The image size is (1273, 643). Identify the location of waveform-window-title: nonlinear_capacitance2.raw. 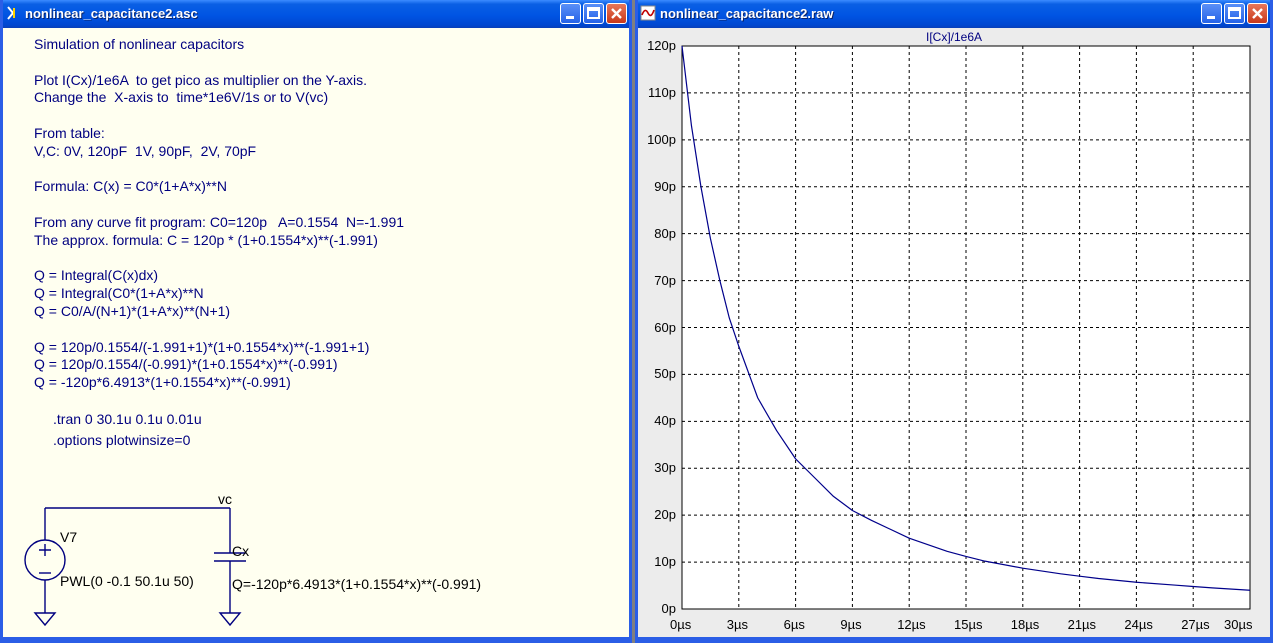
(747, 13).